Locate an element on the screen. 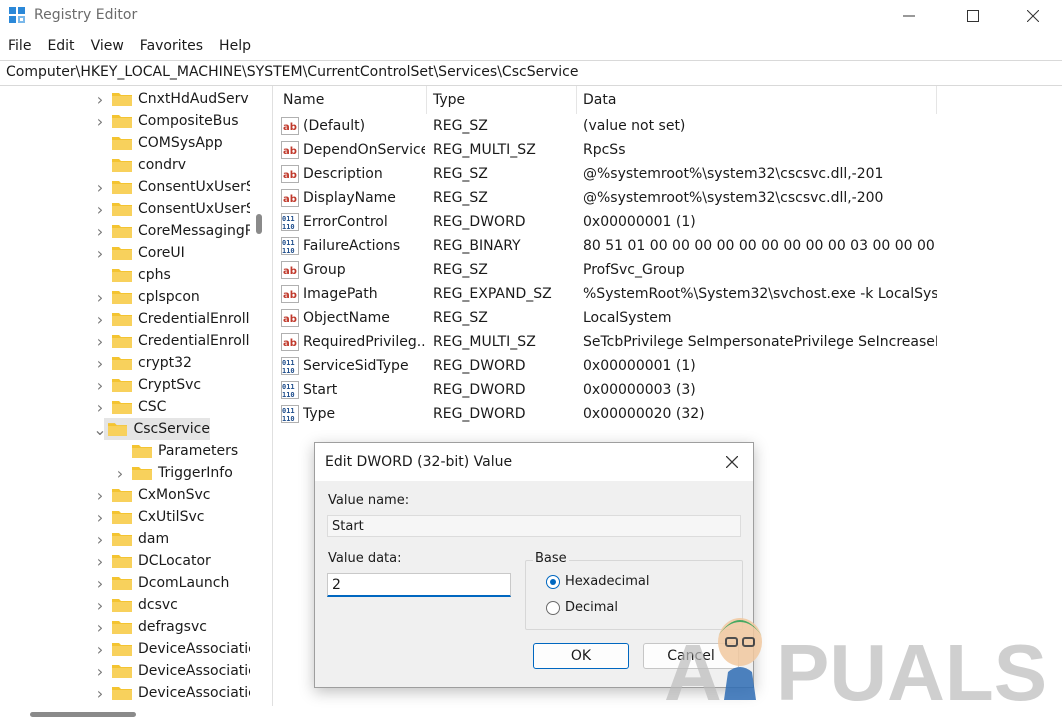 This screenshot has width=1062, height=721. tree-item: cphs is located at coordinates (132, 275).